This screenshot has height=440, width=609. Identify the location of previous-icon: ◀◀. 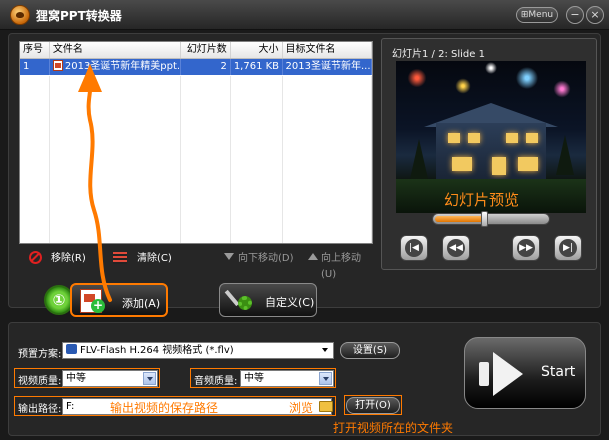
(456, 248).